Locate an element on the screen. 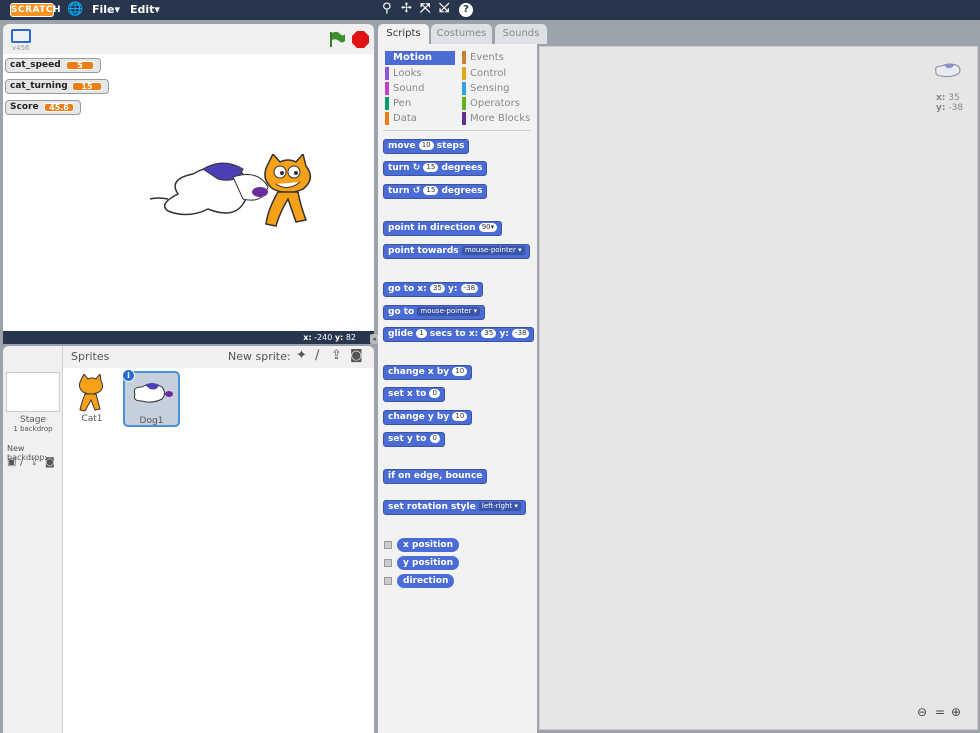  globe-icon: 🌐 is located at coordinates (75, 9).